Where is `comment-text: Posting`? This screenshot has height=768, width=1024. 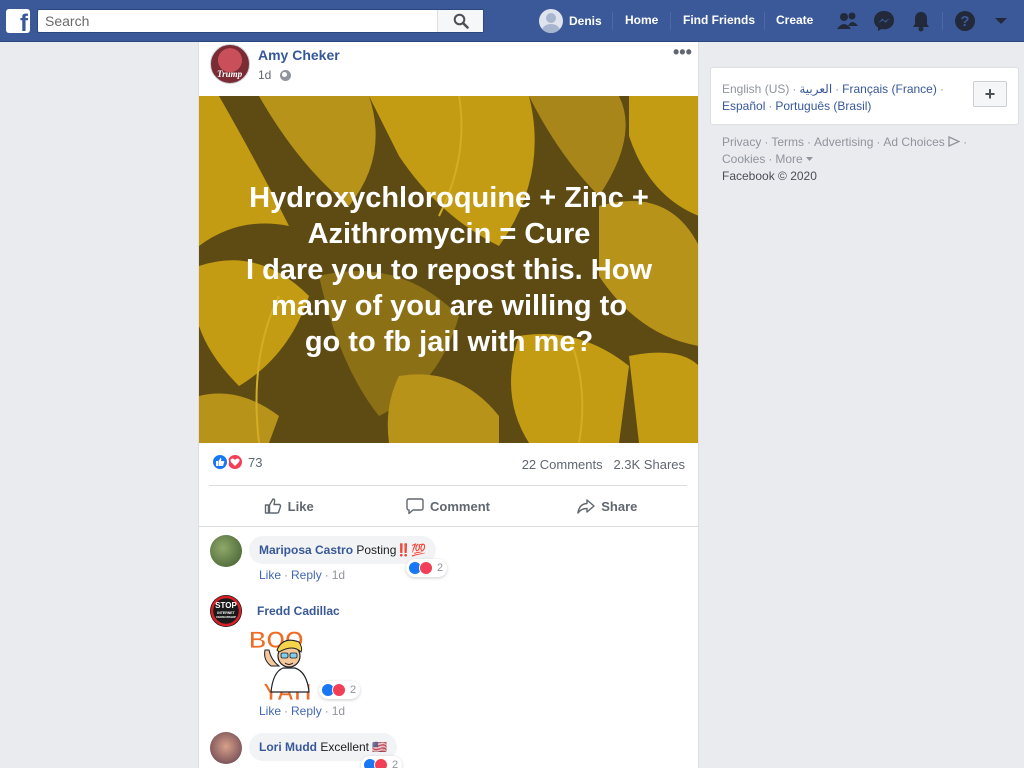
comment-text: Posting is located at coordinates (376, 550).